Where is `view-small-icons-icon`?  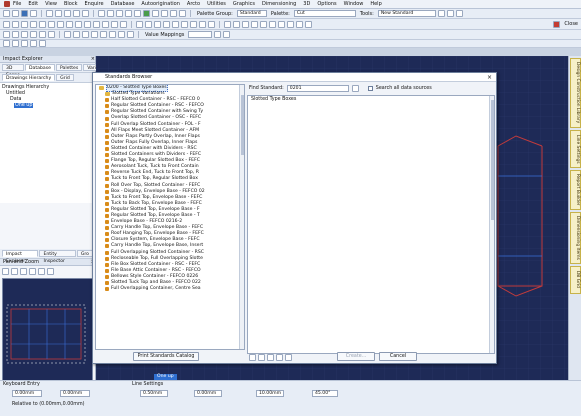
view-small-icons-icon is located at coordinates (261, 357).